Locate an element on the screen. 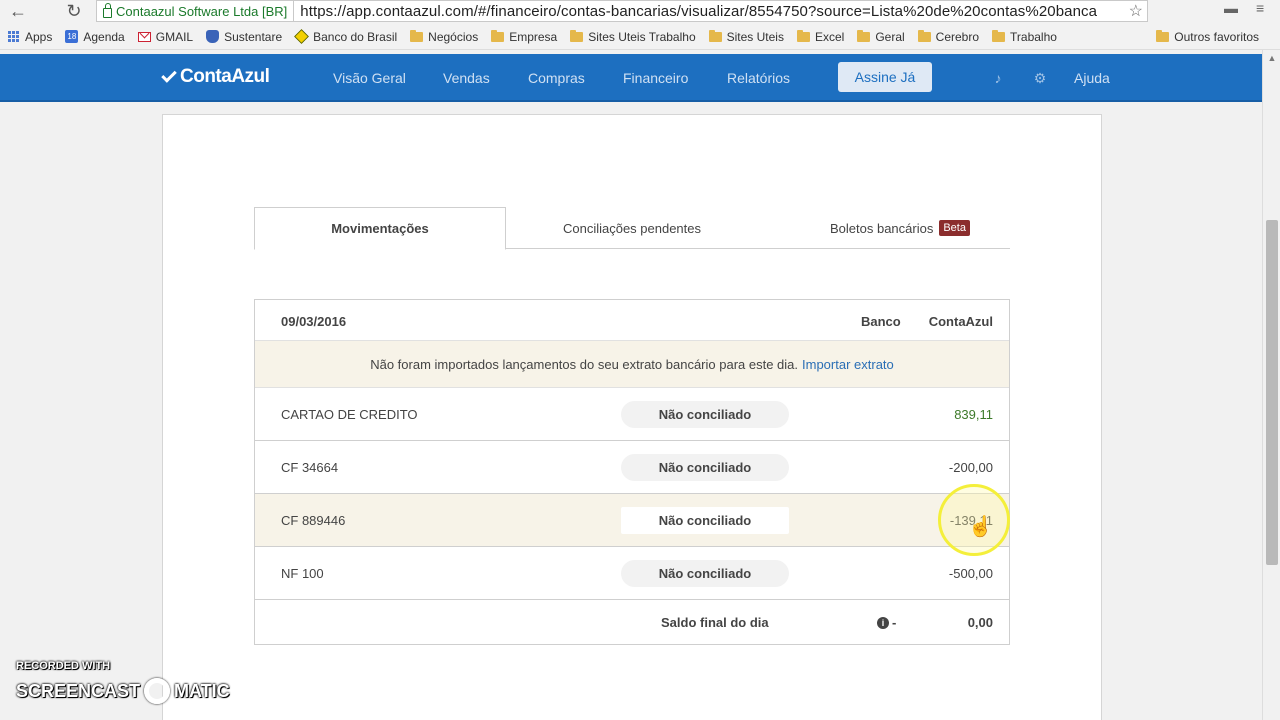 The width and height of the screenshot is (1280, 720). bookmark-cerebro: Cerebro is located at coordinates (948, 36).